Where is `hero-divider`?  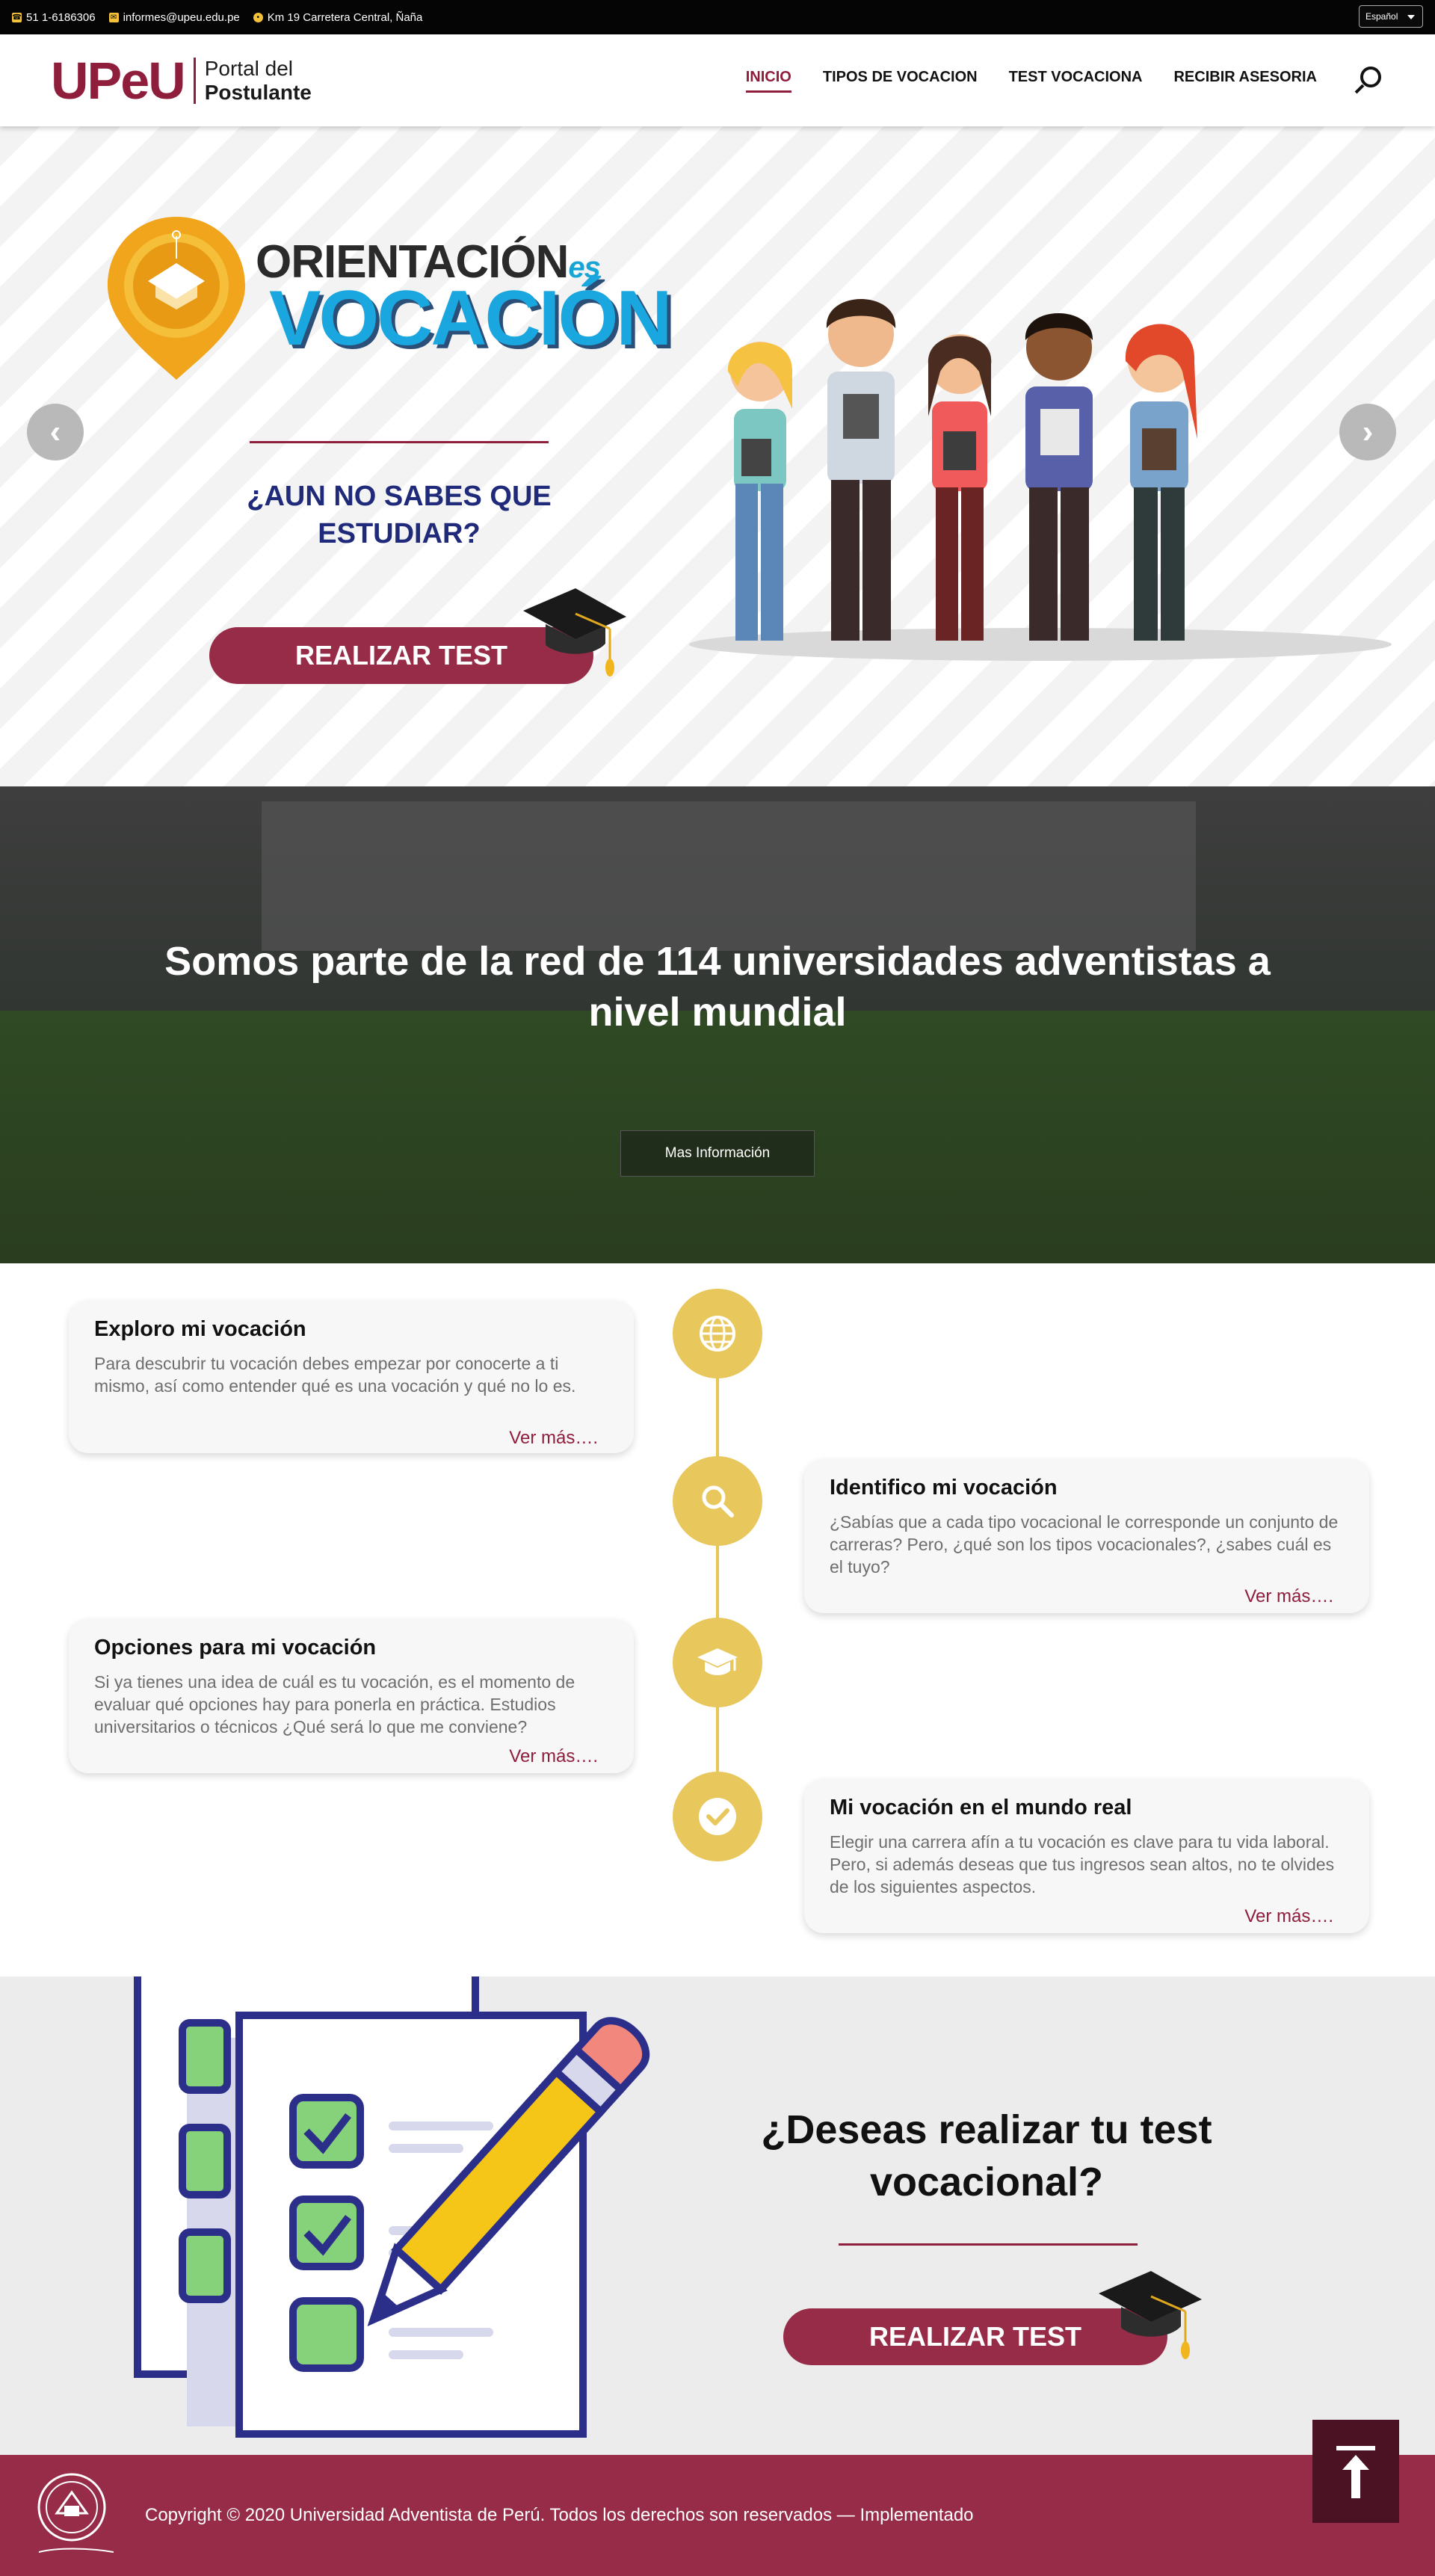
hero-divider is located at coordinates (400, 442).